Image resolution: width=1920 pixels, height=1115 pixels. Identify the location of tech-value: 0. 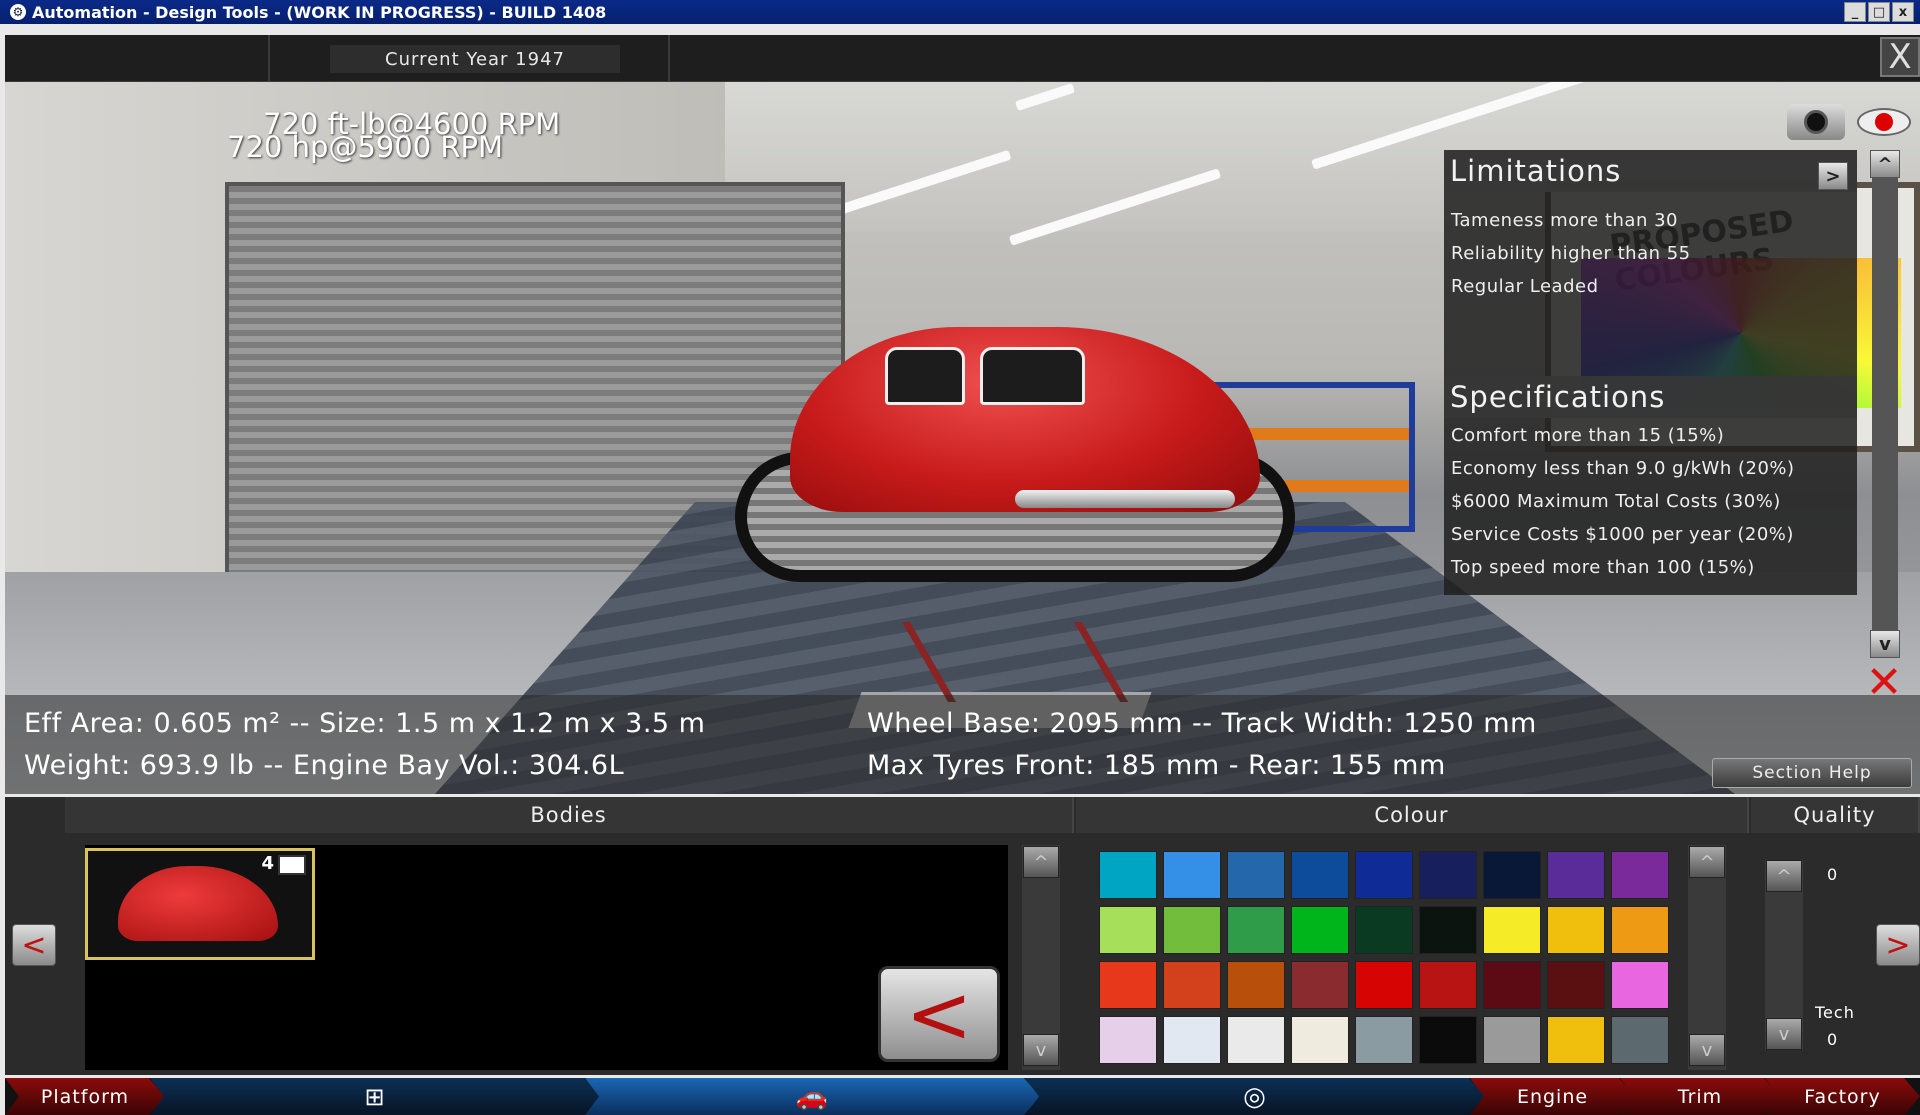
(1832, 1039).